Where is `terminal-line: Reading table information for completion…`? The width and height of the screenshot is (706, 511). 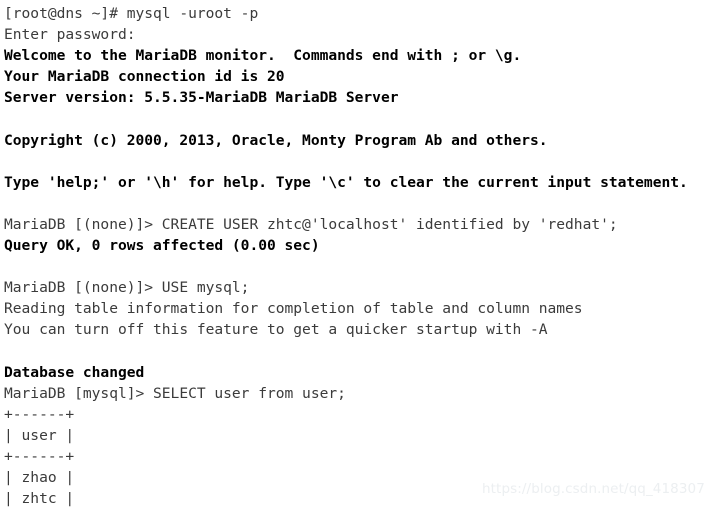
terminal-line: Reading table information for completion… is located at coordinates (293, 309).